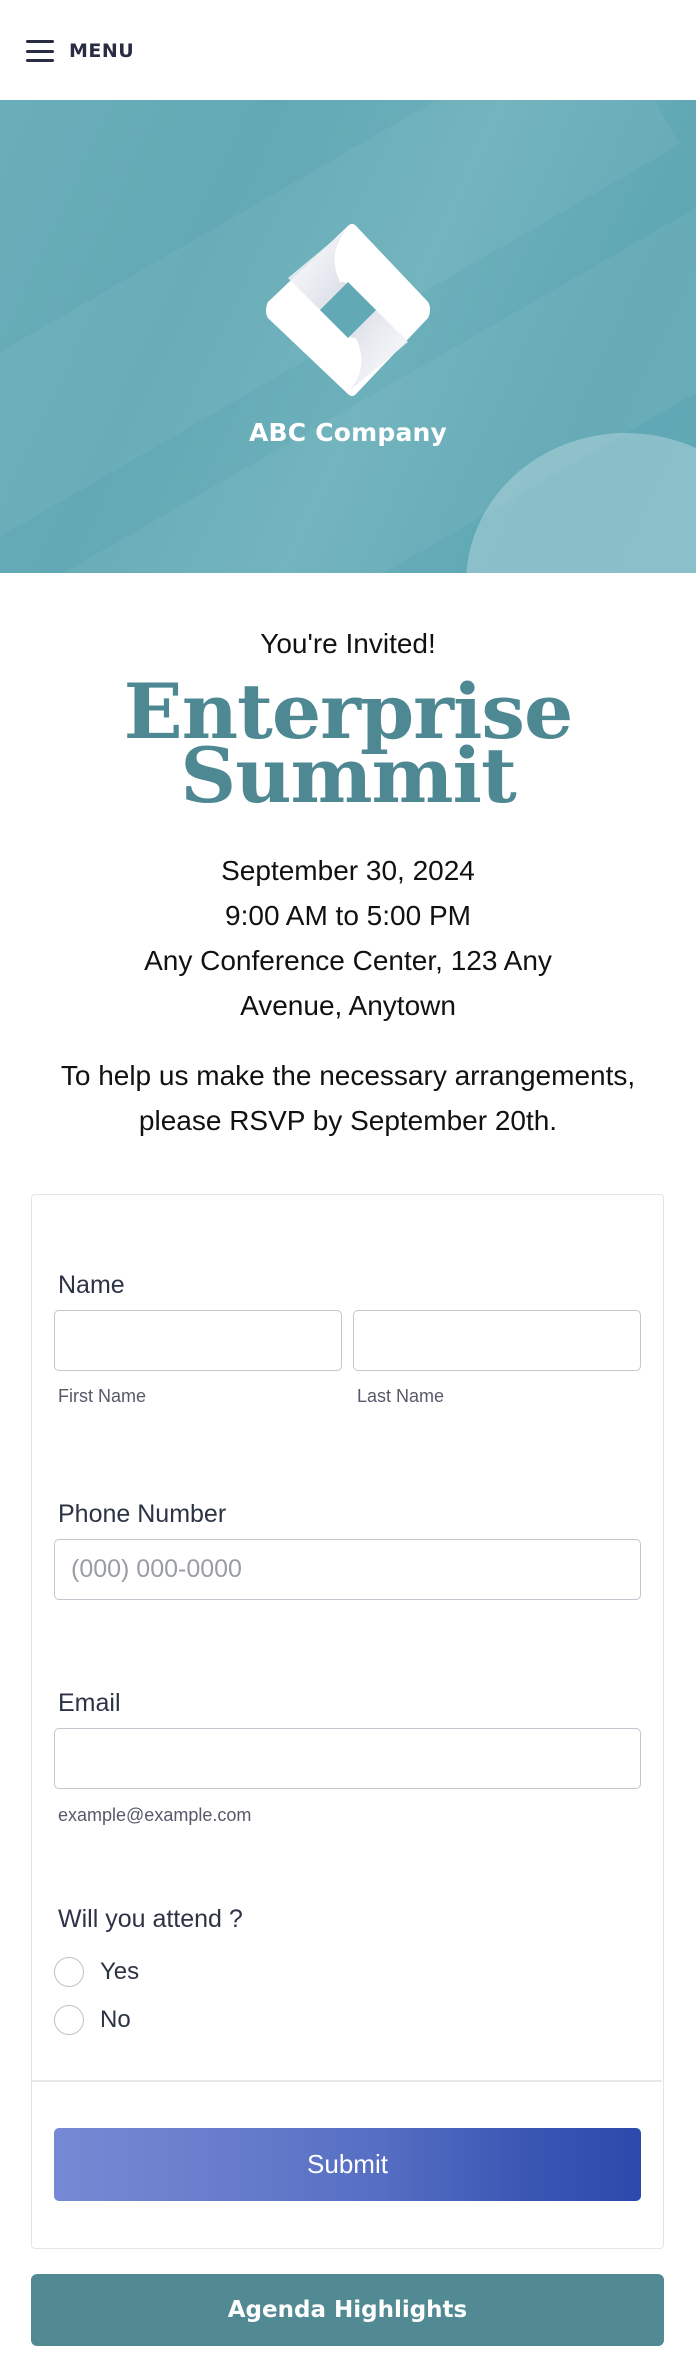  I want to click on top-navigation-bar: MENU, so click(348, 50).